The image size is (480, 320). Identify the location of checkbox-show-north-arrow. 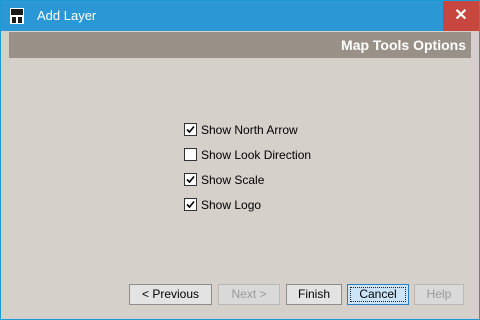
(190, 129).